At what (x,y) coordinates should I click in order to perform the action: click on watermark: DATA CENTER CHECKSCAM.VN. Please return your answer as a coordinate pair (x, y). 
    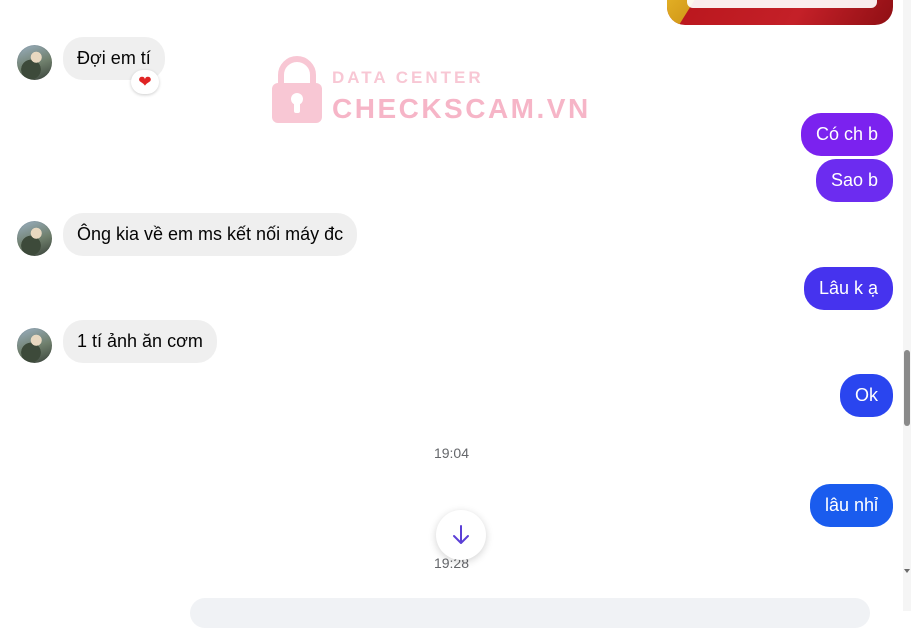
    Looking at the image, I should click on (429, 90).